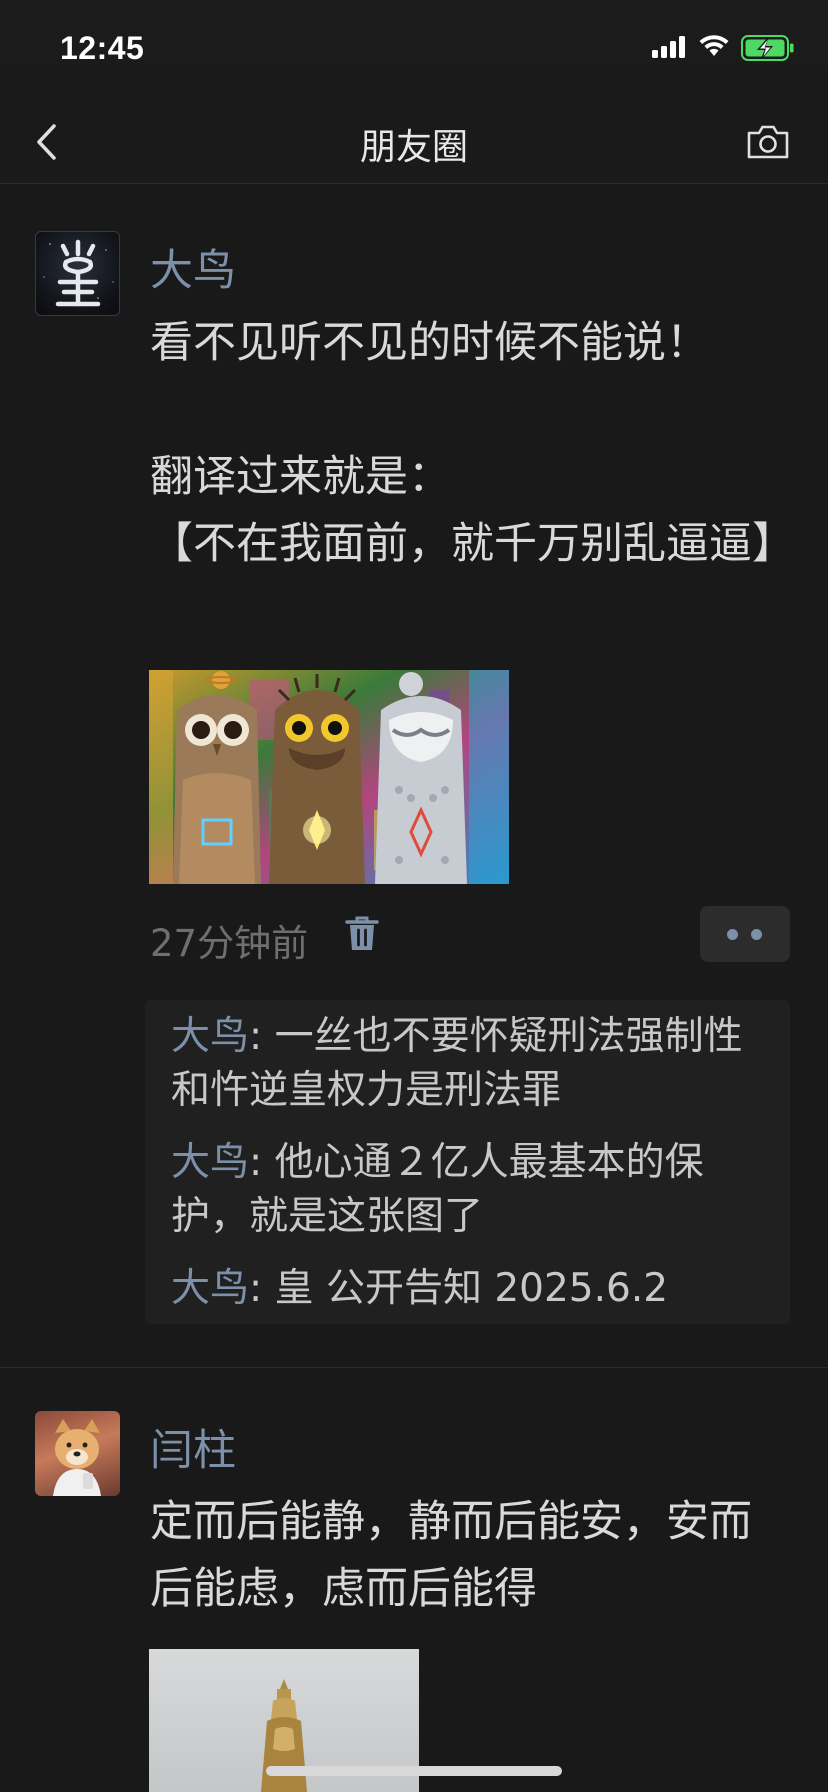  I want to click on status-time: 12:45, so click(102, 48).